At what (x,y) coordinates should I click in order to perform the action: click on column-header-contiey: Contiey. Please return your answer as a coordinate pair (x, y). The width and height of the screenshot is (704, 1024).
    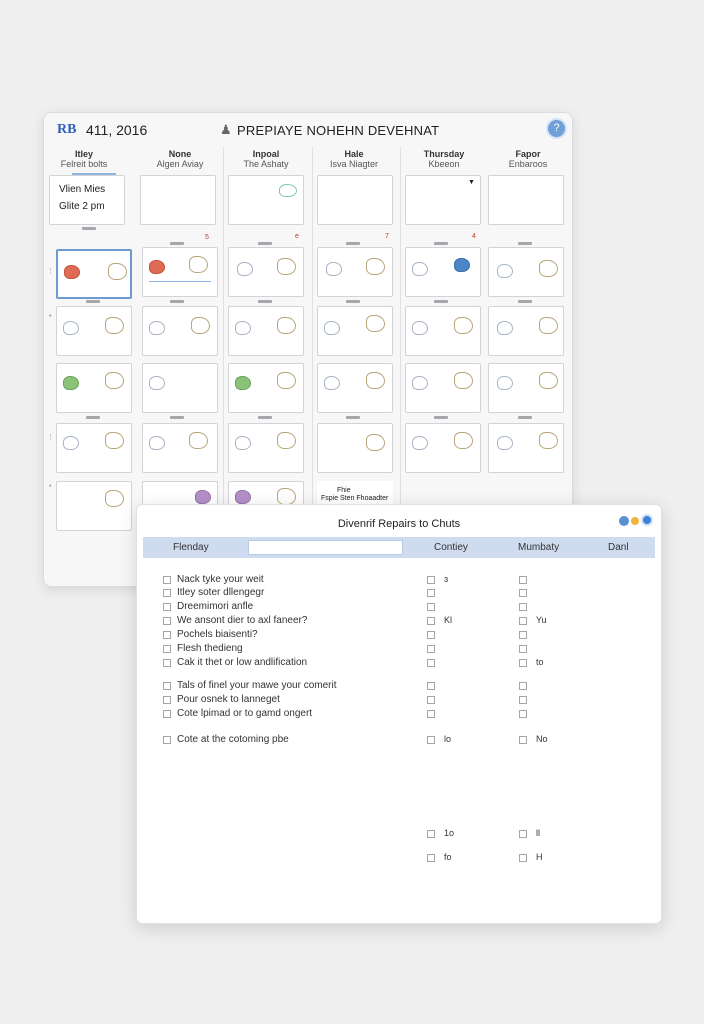
    Looking at the image, I should click on (451, 547).